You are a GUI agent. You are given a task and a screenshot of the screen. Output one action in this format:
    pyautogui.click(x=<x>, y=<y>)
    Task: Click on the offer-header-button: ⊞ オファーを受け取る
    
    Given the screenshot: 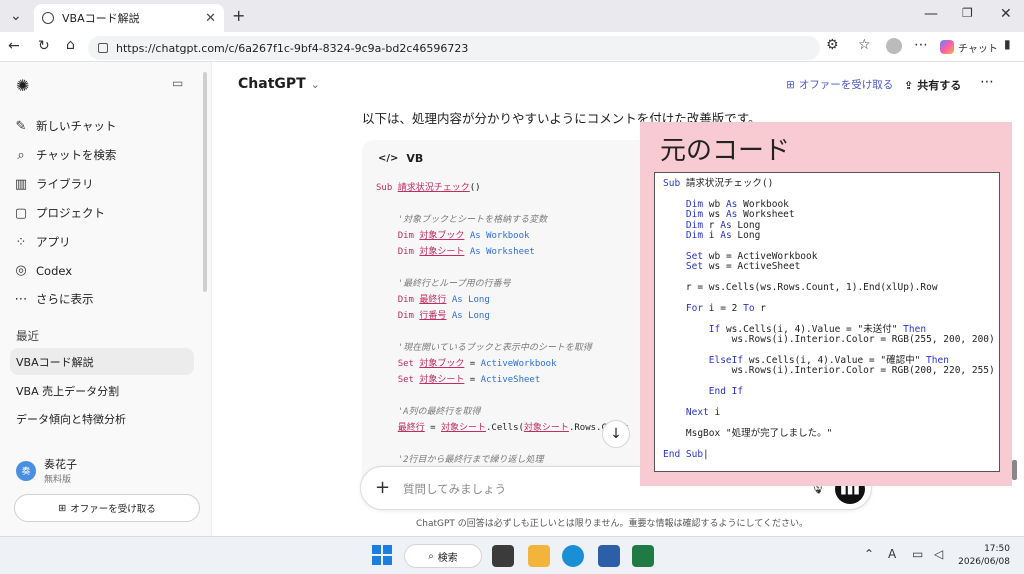 What is the action you would take?
    pyautogui.click(x=839, y=84)
    